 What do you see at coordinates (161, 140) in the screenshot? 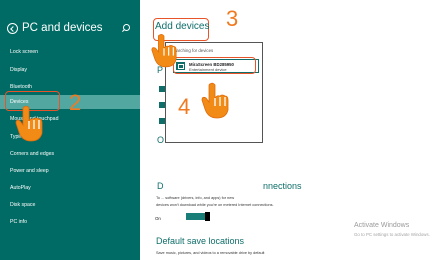
I see `section-heading-o: O` at bounding box center [161, 140].